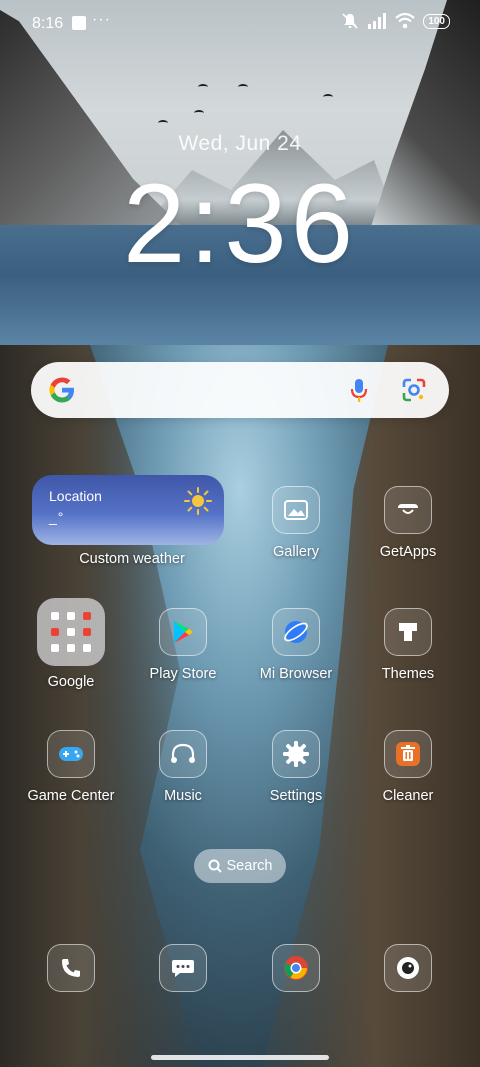  What do you see at coordinates (240, 390) in the screenshot?
I see `google-search-bar` at bounding box center [240, 390].